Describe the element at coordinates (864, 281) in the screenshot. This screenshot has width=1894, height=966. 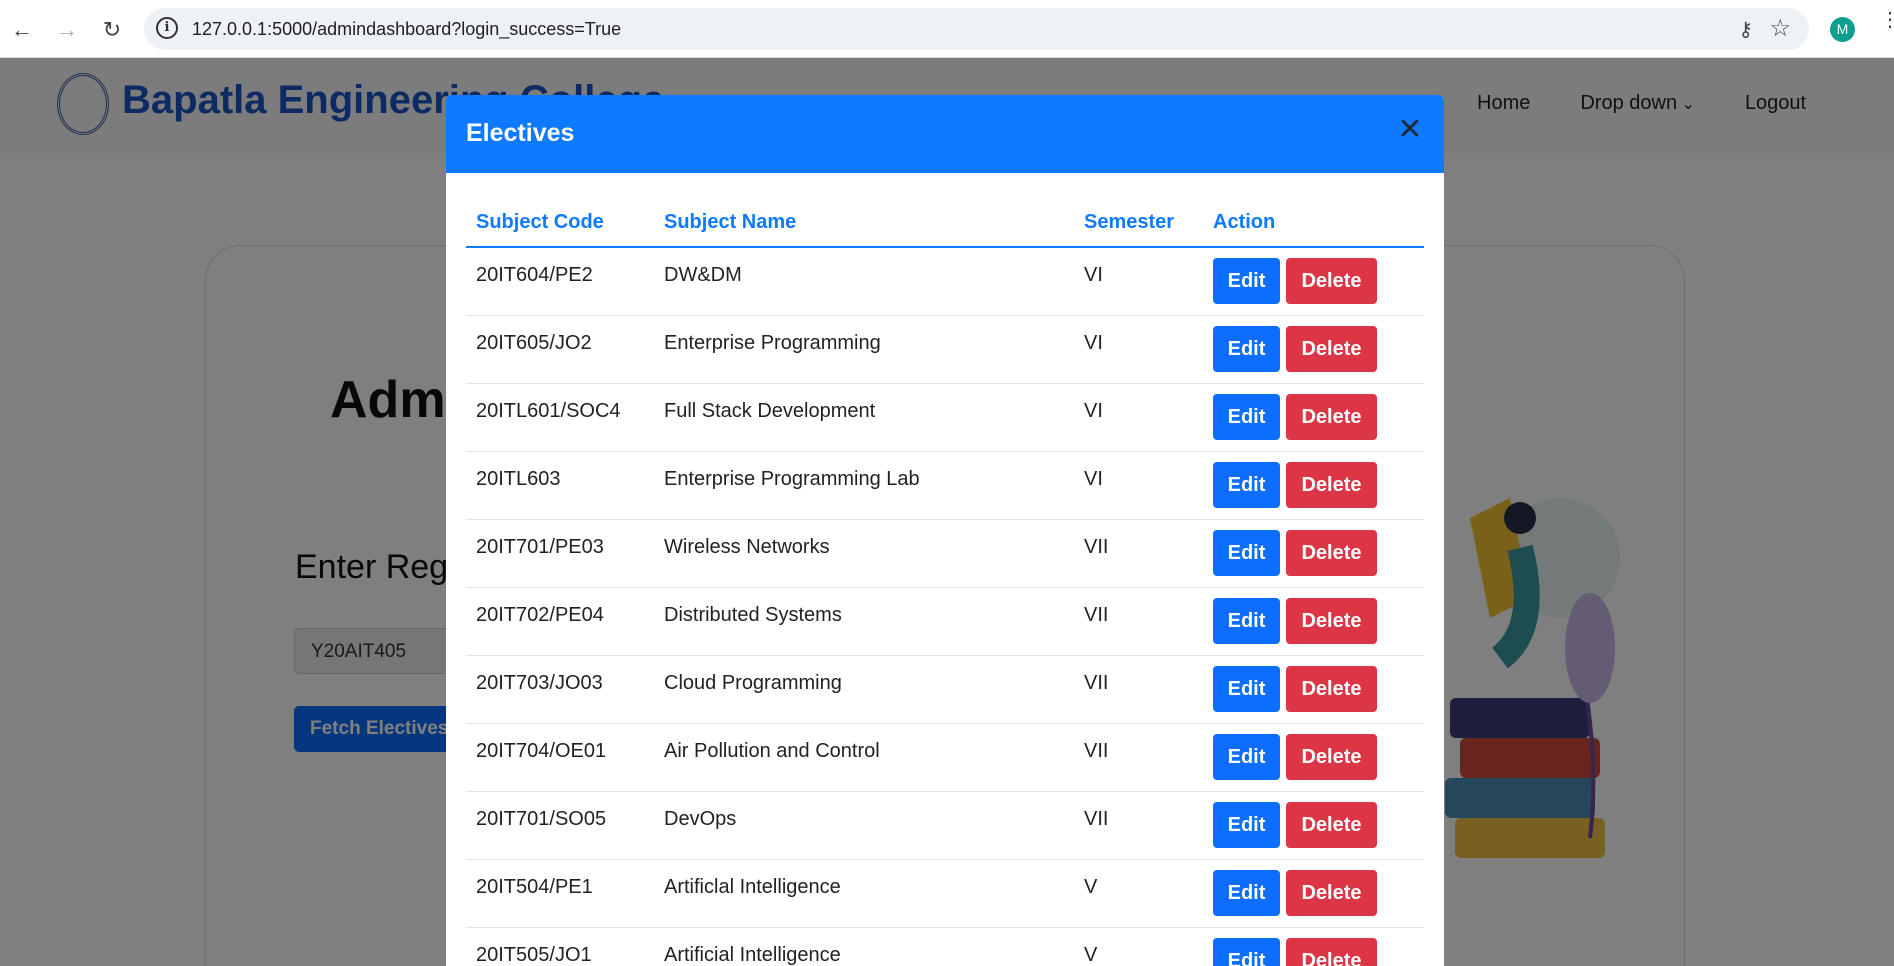
I see `subject-name: DW&DM` at that location.